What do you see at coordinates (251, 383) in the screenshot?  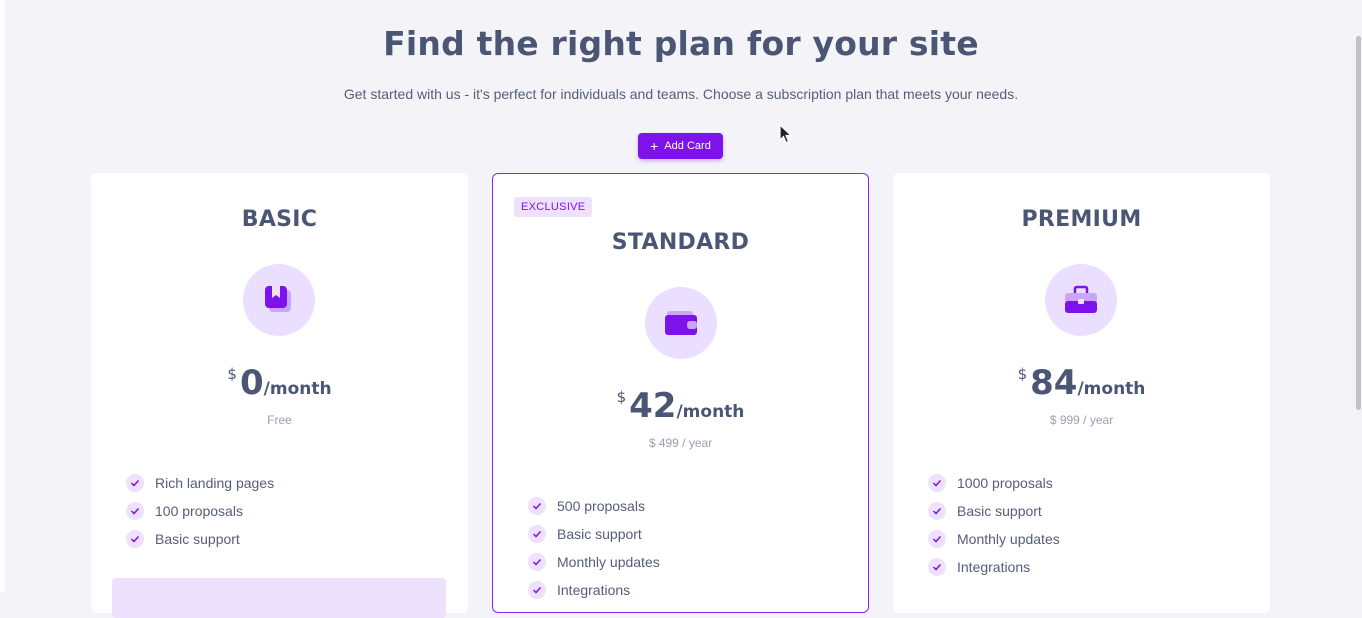 I see `price-amount: 0` at bounding box center [251, 383].